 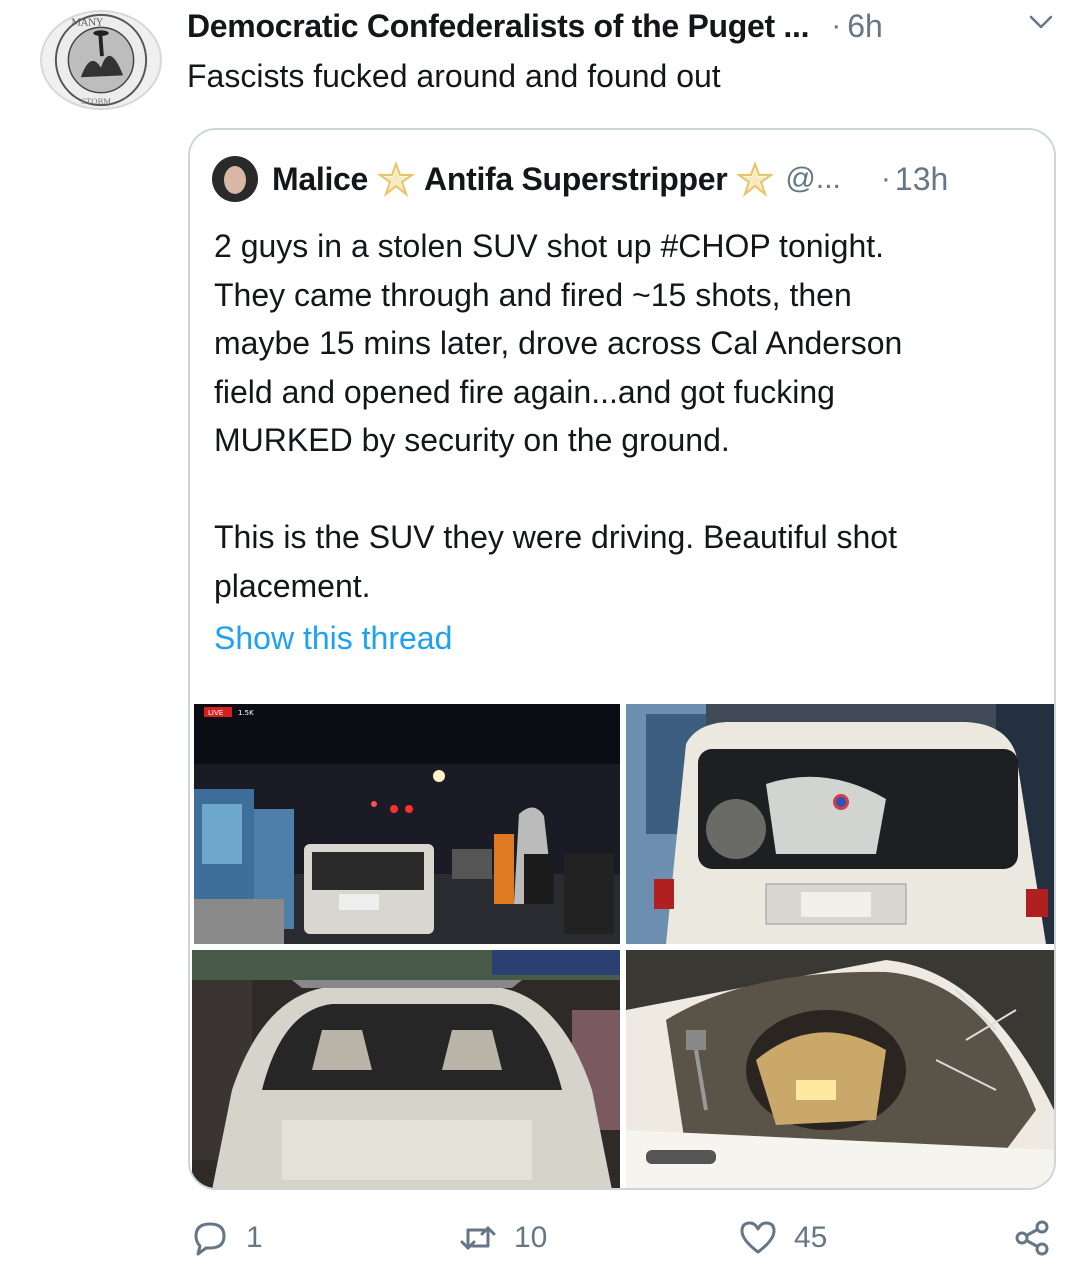 What do you see at coordinates (478, 1238) in the screenshot?
I see `retweet-icon` at bounding box center [478, 1238].